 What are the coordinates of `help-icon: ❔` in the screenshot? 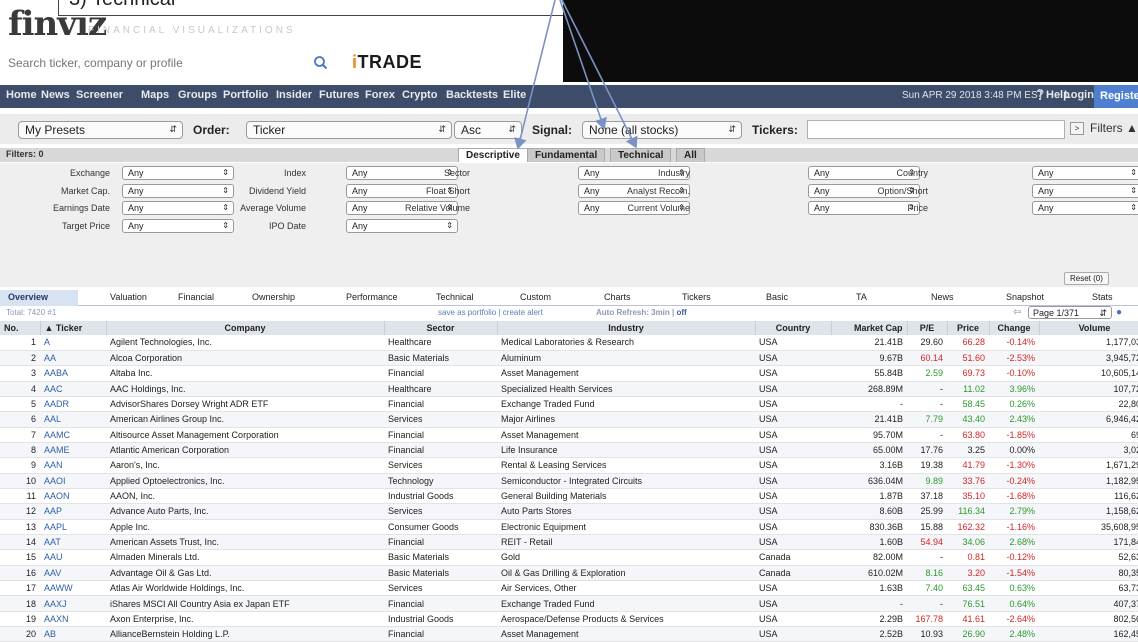 It's located at (1040, 95).